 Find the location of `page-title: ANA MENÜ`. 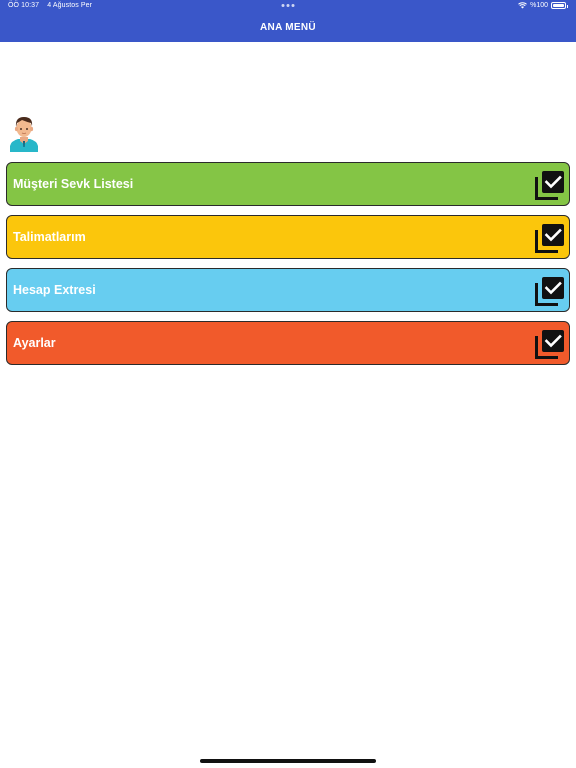

page-title: ANA MENÜ is located at coordinates (288, 27).